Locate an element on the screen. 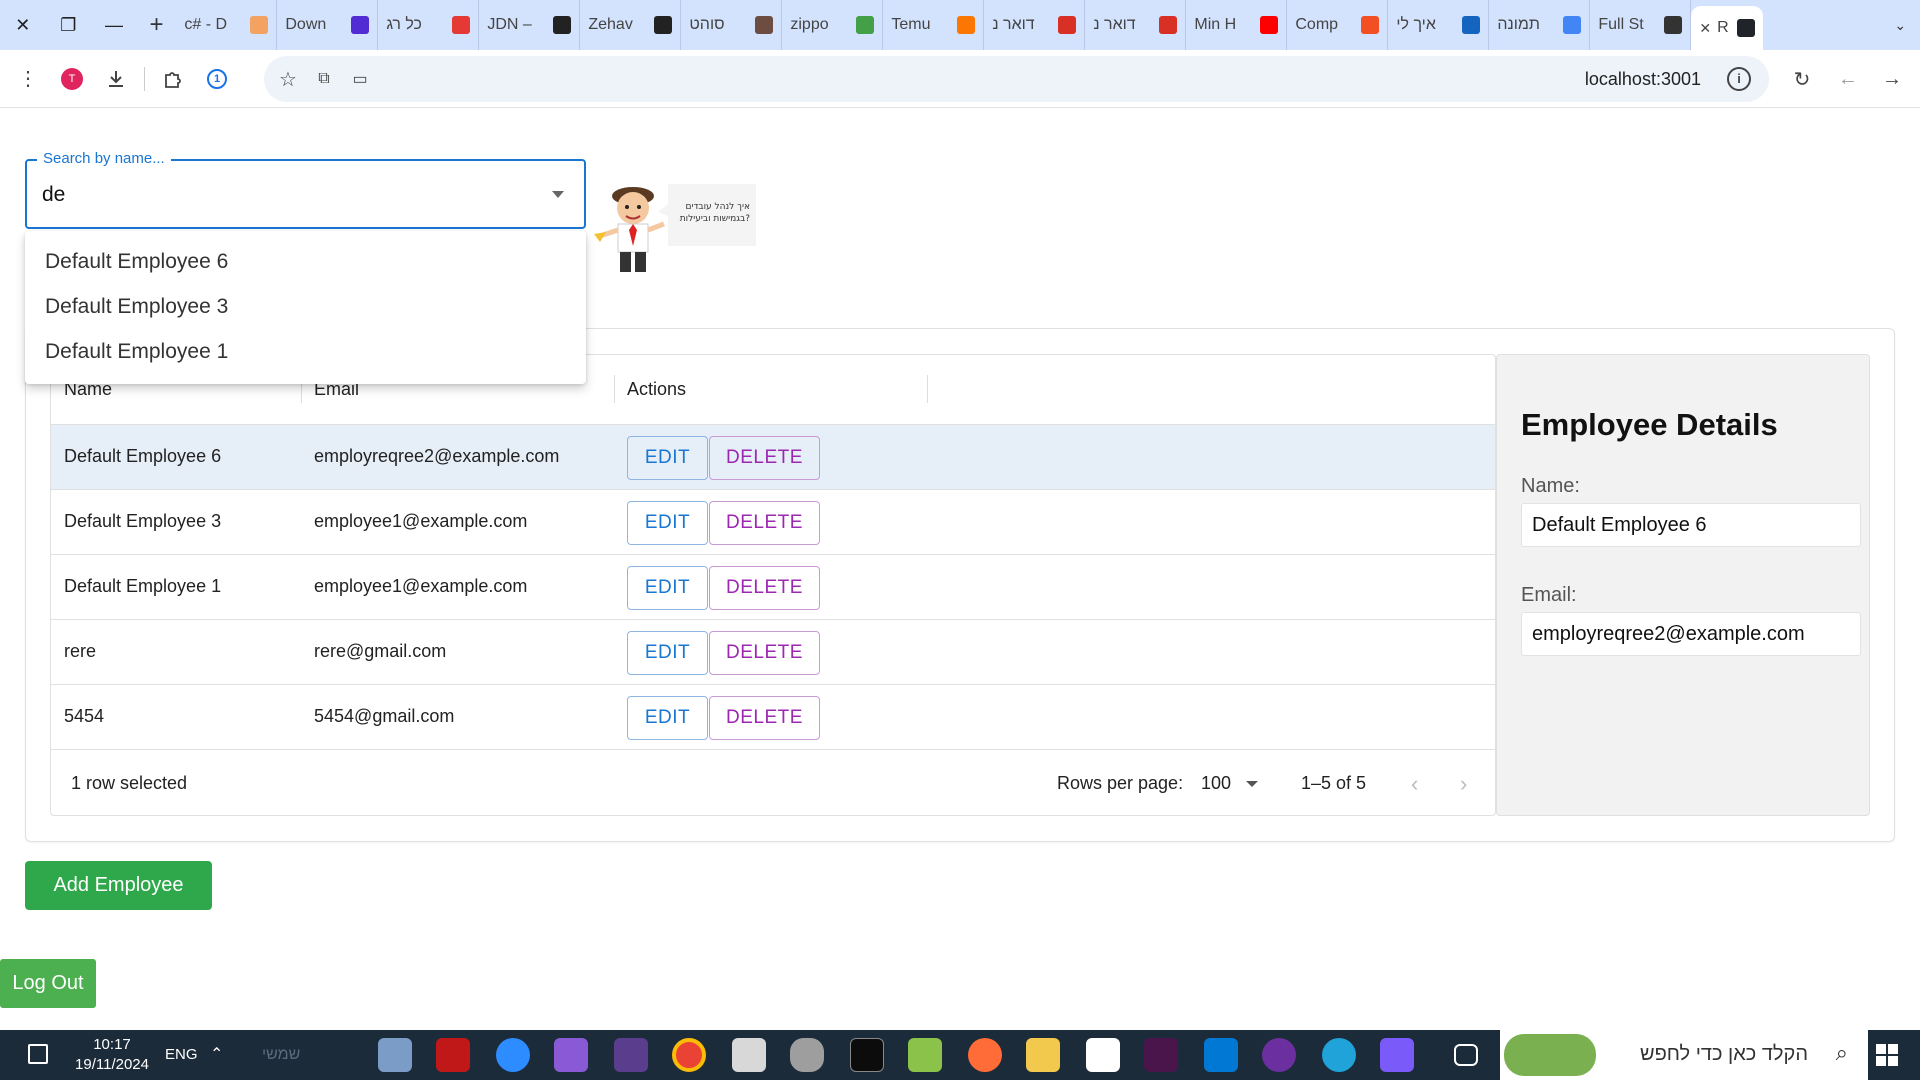  windows-start-icon is located at coordinates (1887, 1055).